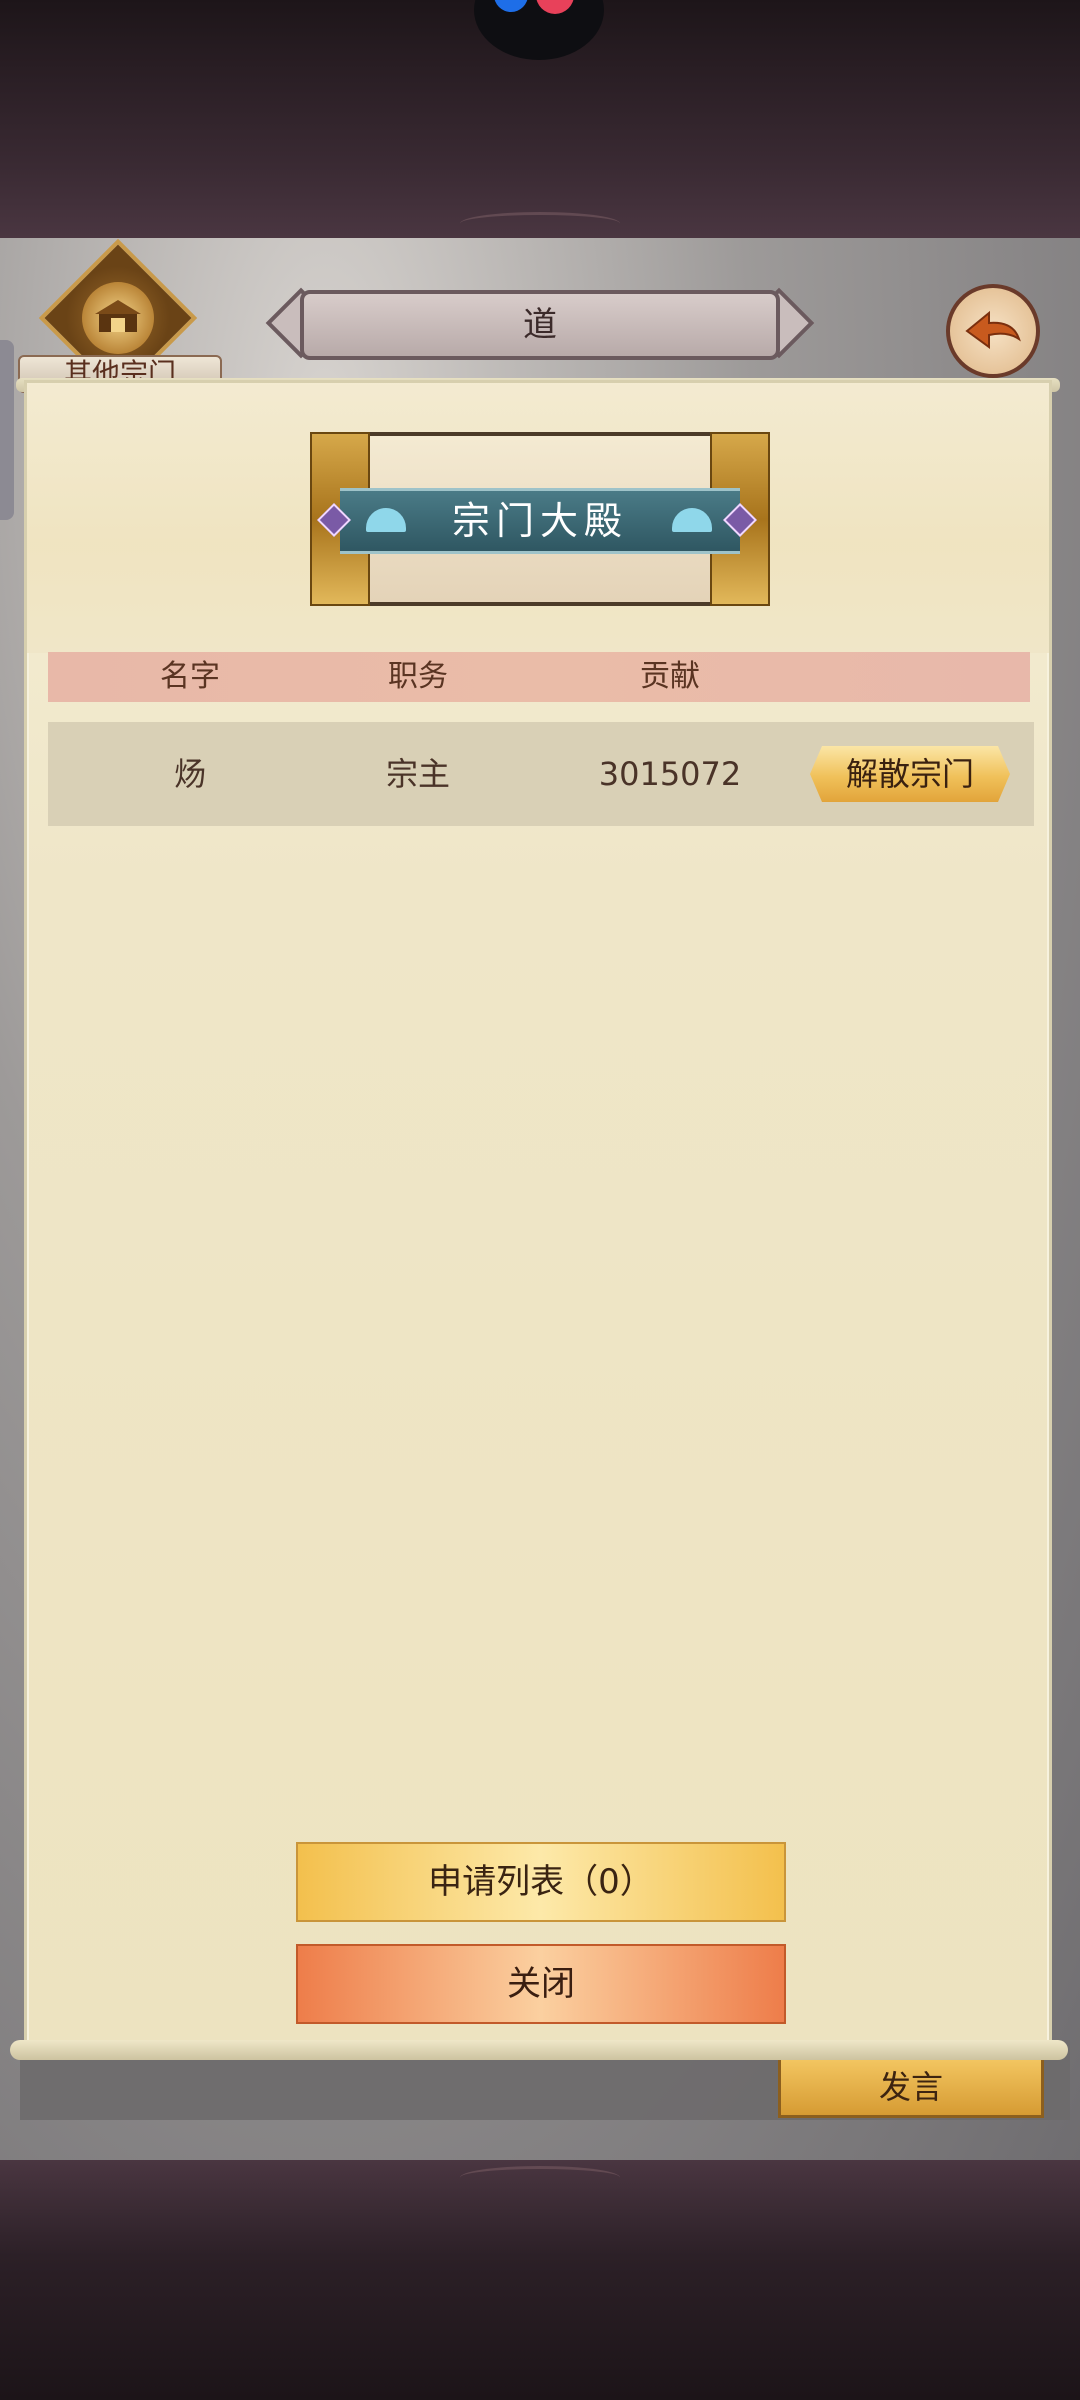  Describe the element at coordinates (911, 2087) in the screenshot. I see `speak-button: 发言` at that location.